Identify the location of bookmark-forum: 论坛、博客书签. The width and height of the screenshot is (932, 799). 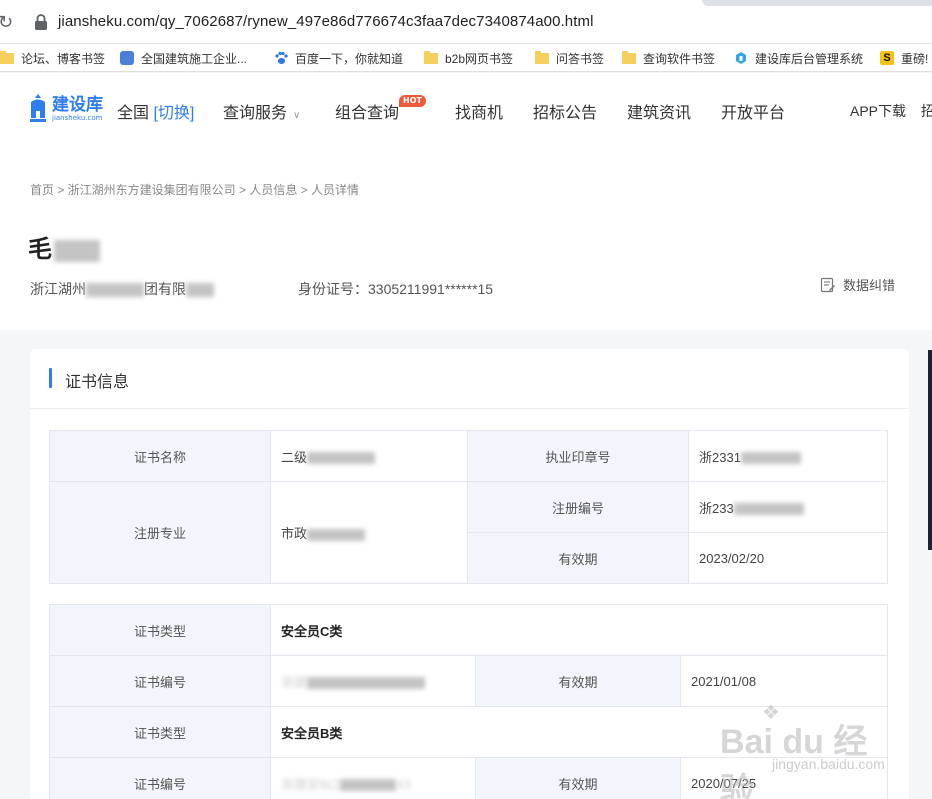
(52, 58).